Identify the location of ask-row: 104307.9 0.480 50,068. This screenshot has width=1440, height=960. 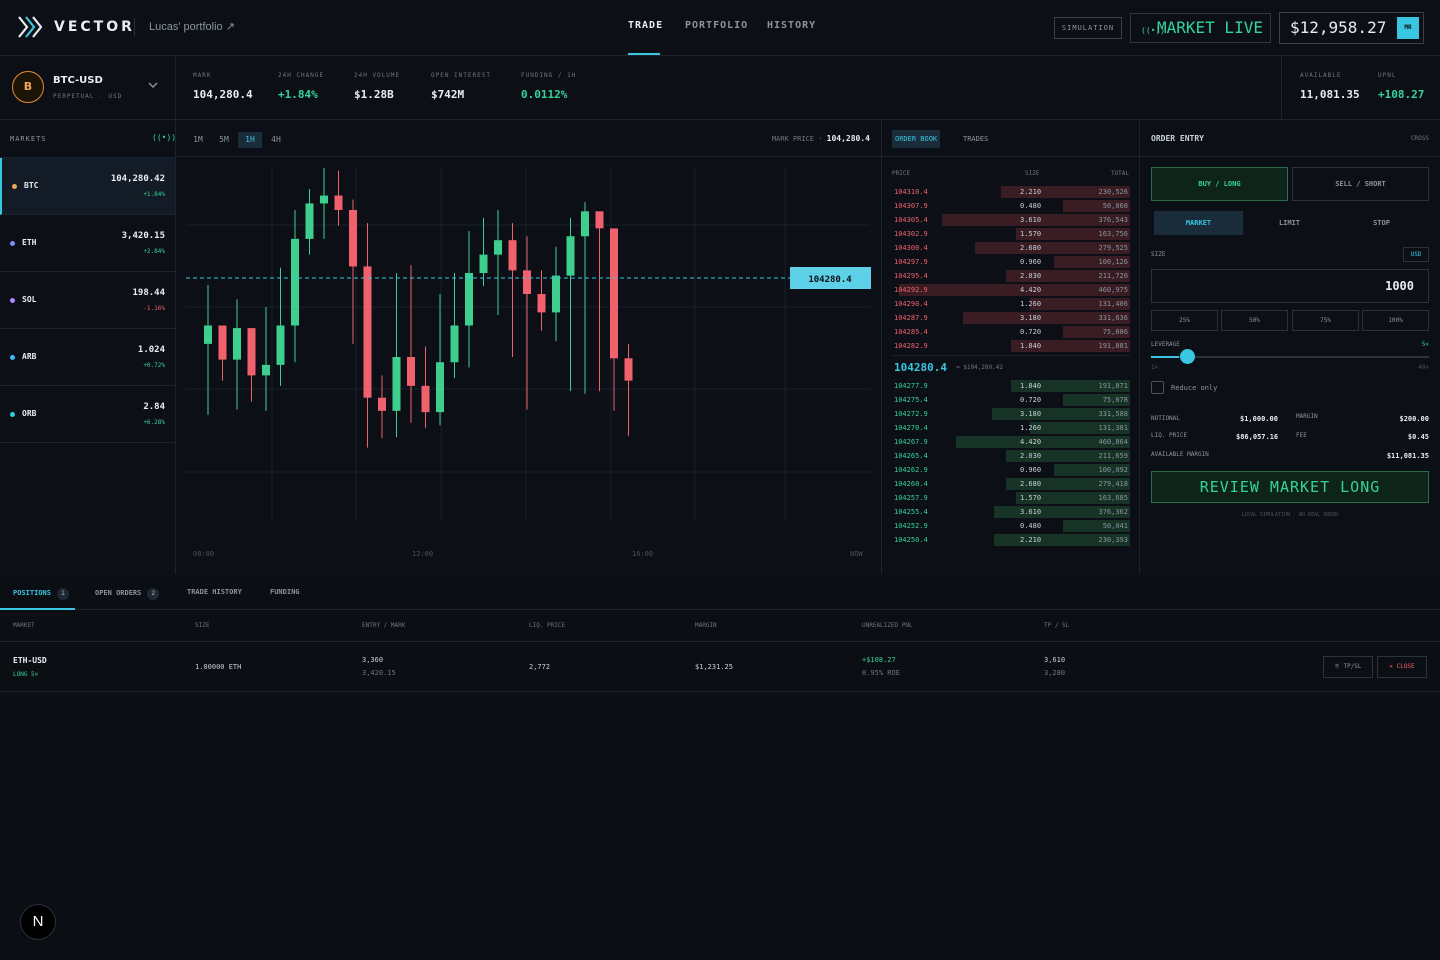
(1011, 206).